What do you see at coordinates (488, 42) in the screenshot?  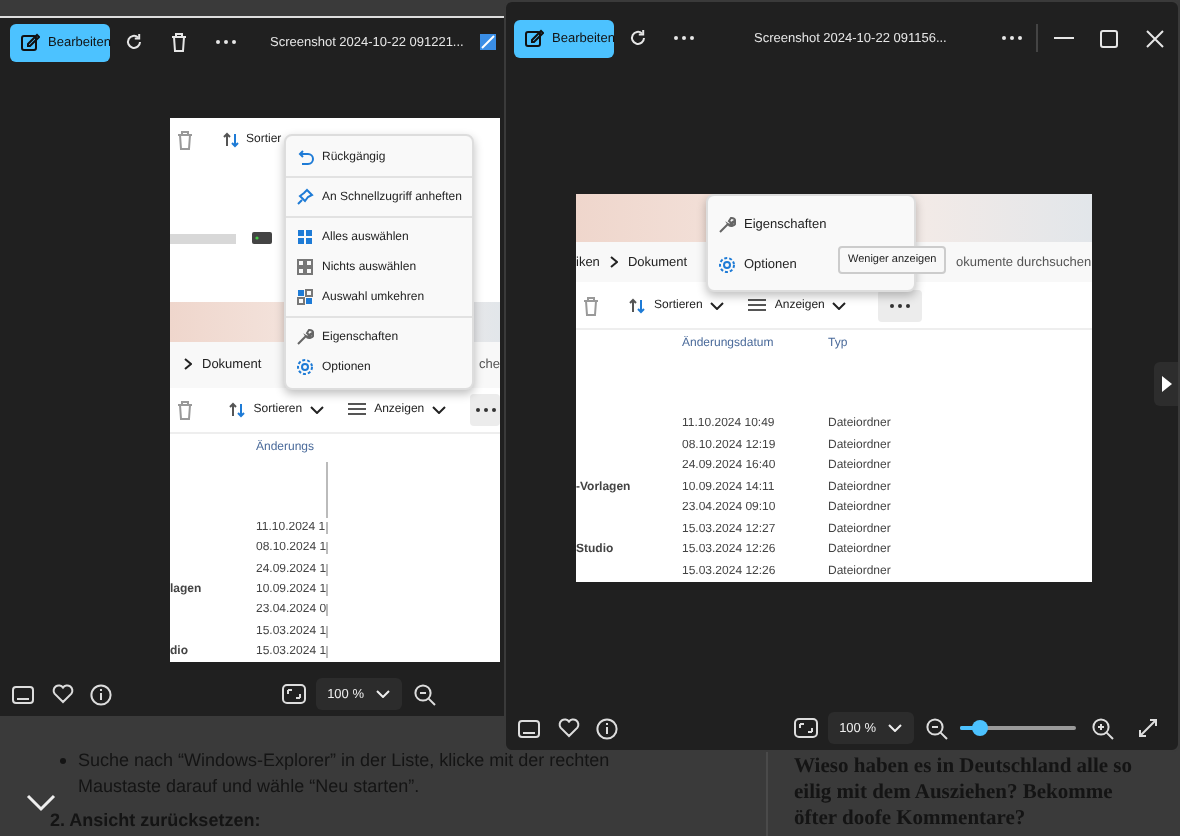 I see `app-icon` at bounding box center [488, 42].